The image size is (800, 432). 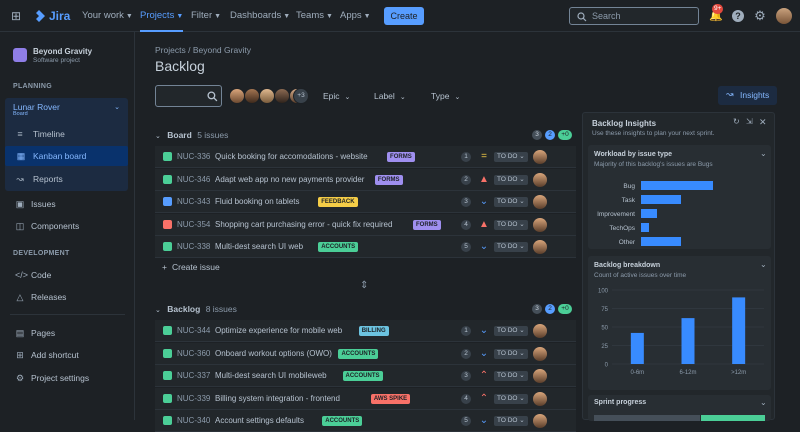 I want to click on sidebar-item-pages: ▤ Pages, so click(x=67, y=333).